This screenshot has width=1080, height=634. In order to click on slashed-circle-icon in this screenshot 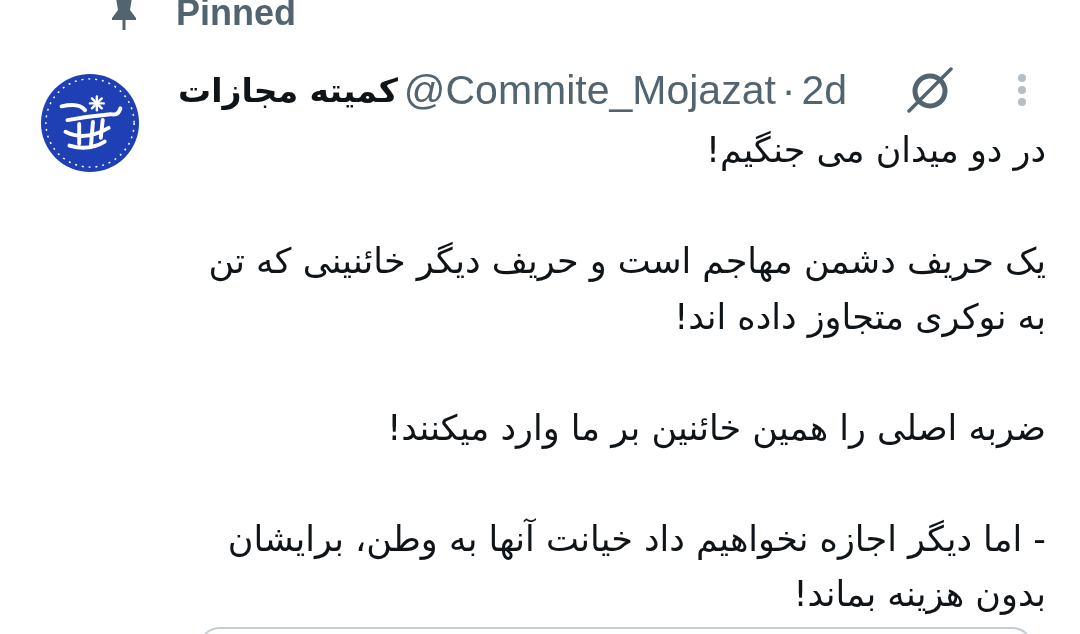, I will do `click(930, 90)`.